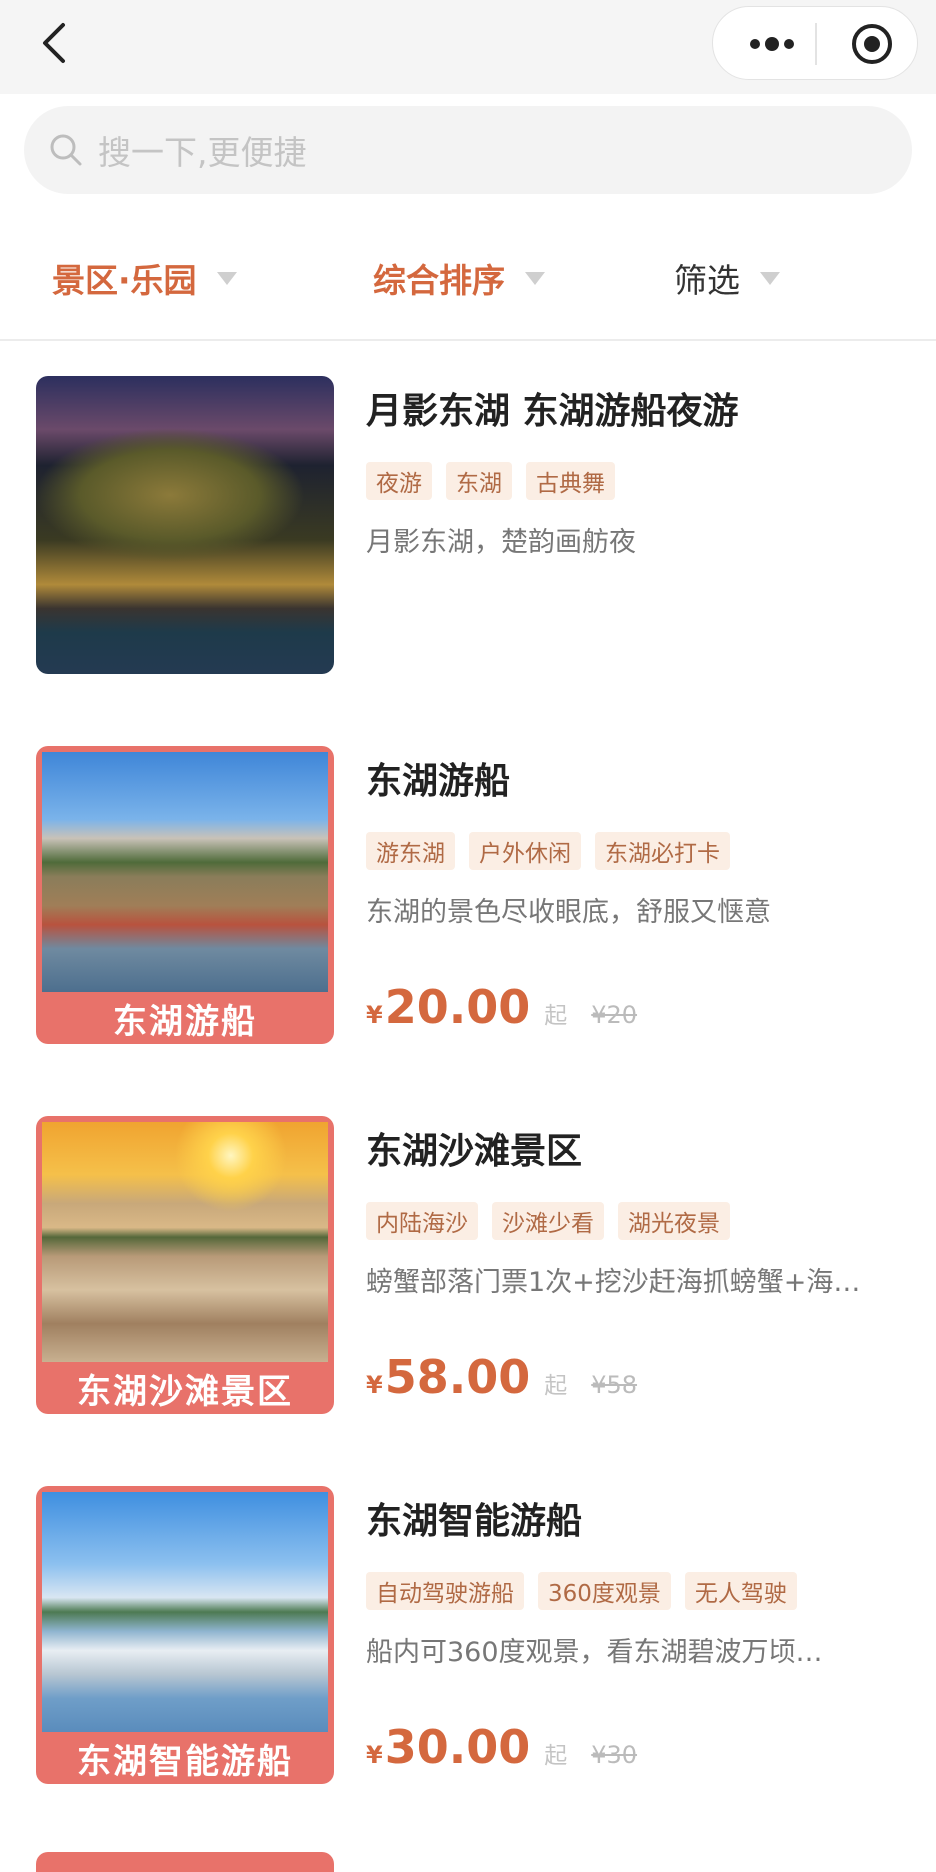 The image size is (936, 1872). What do you see at coordinates (474, 1521) in the screenshot?
I see `item-title: 东湖智能游船` at bounding box center [474, 1521].